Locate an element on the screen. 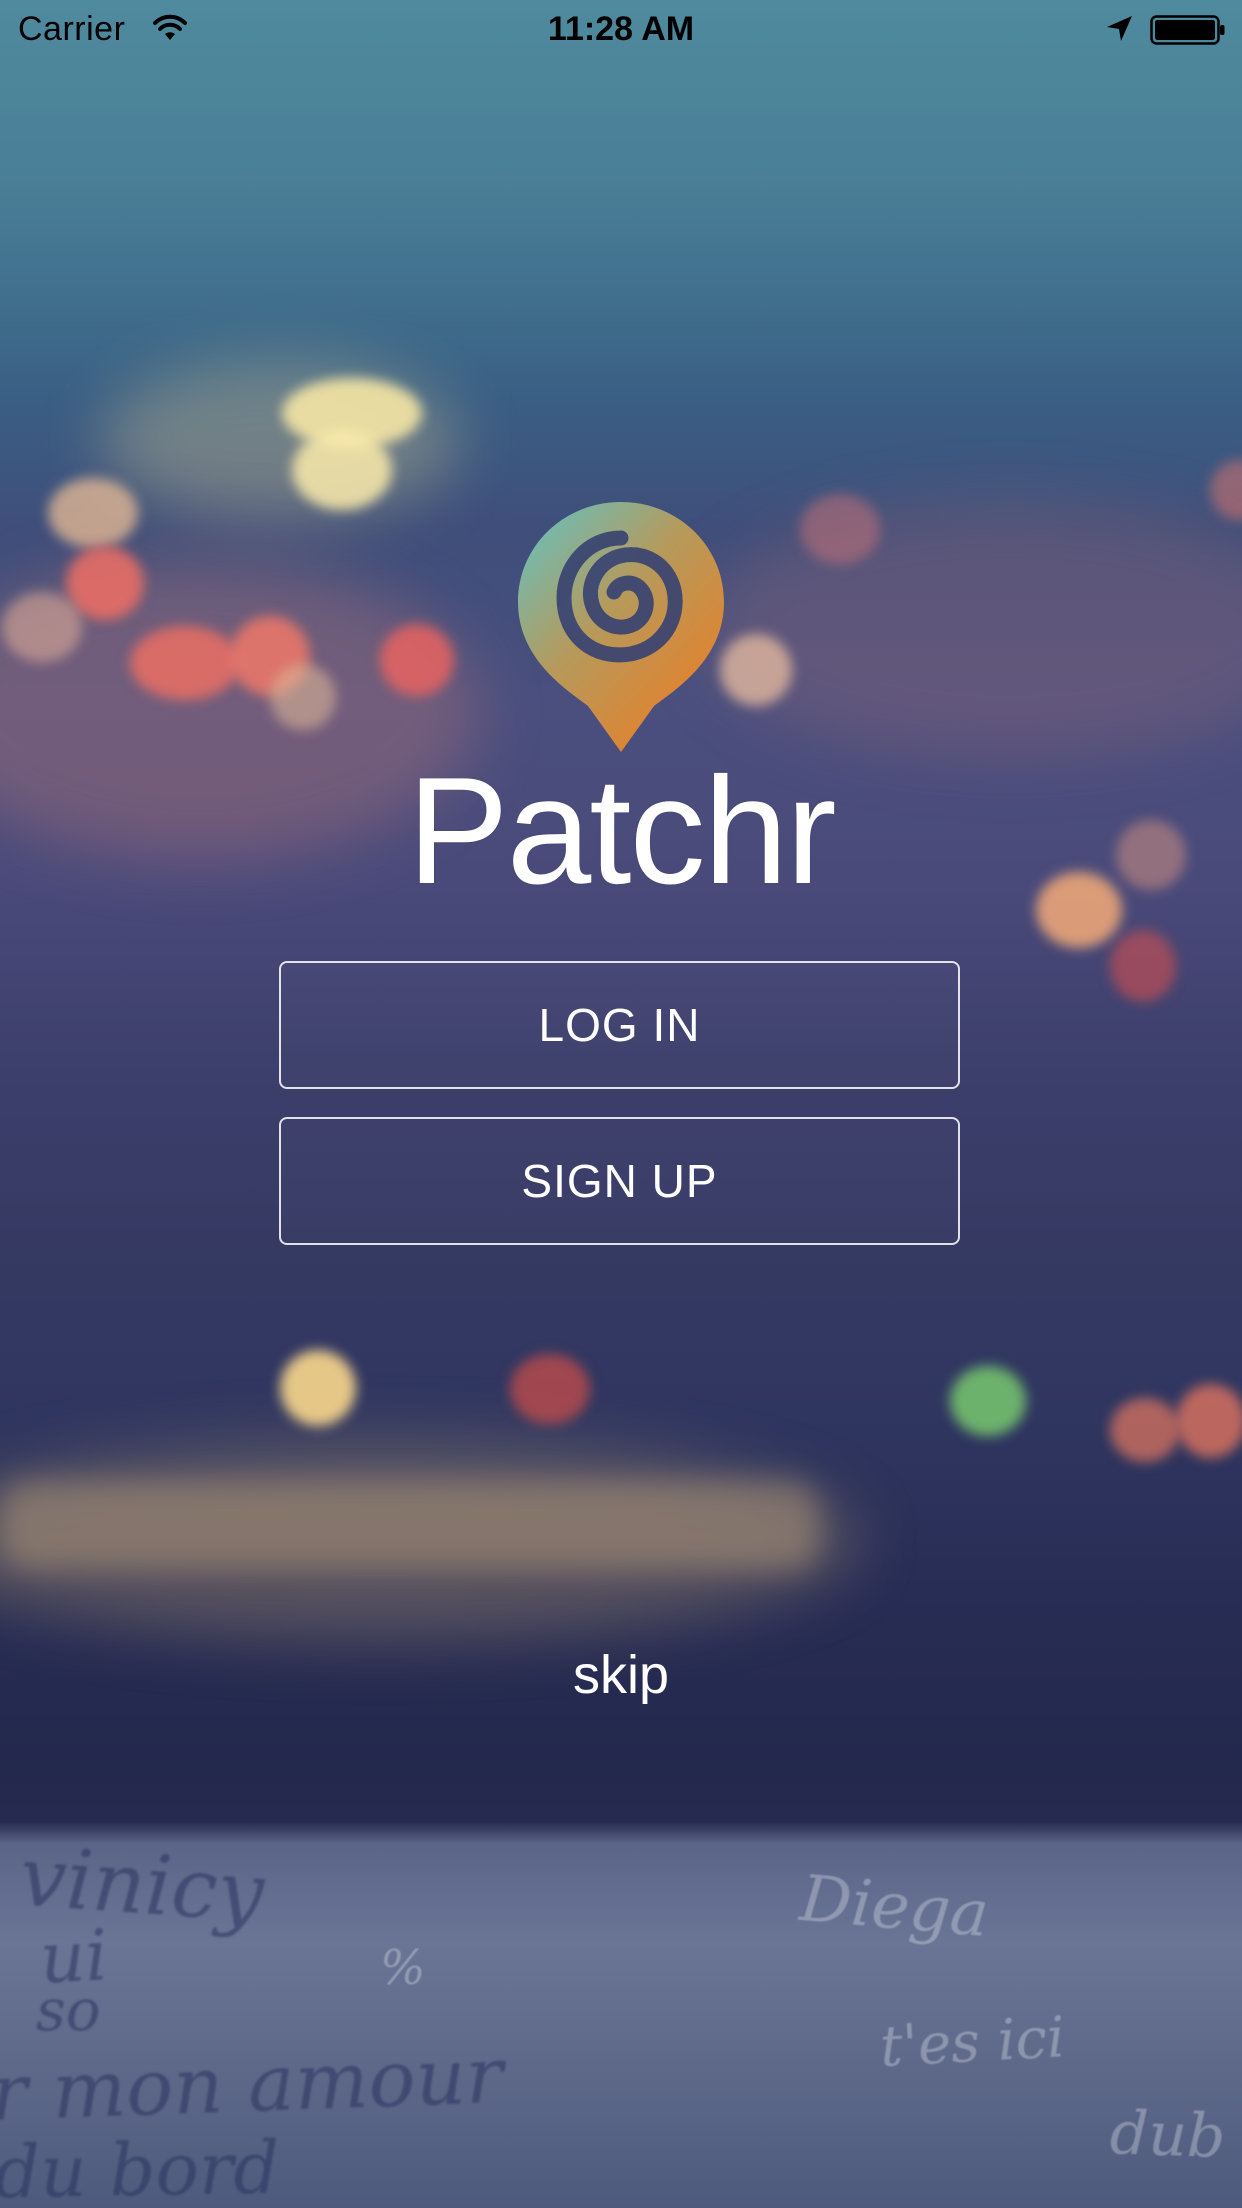 Image resolution: width=1242 pixels, height=2208 pixels. patchr-spiral-pin-logo is located at coordinates (621, 627).